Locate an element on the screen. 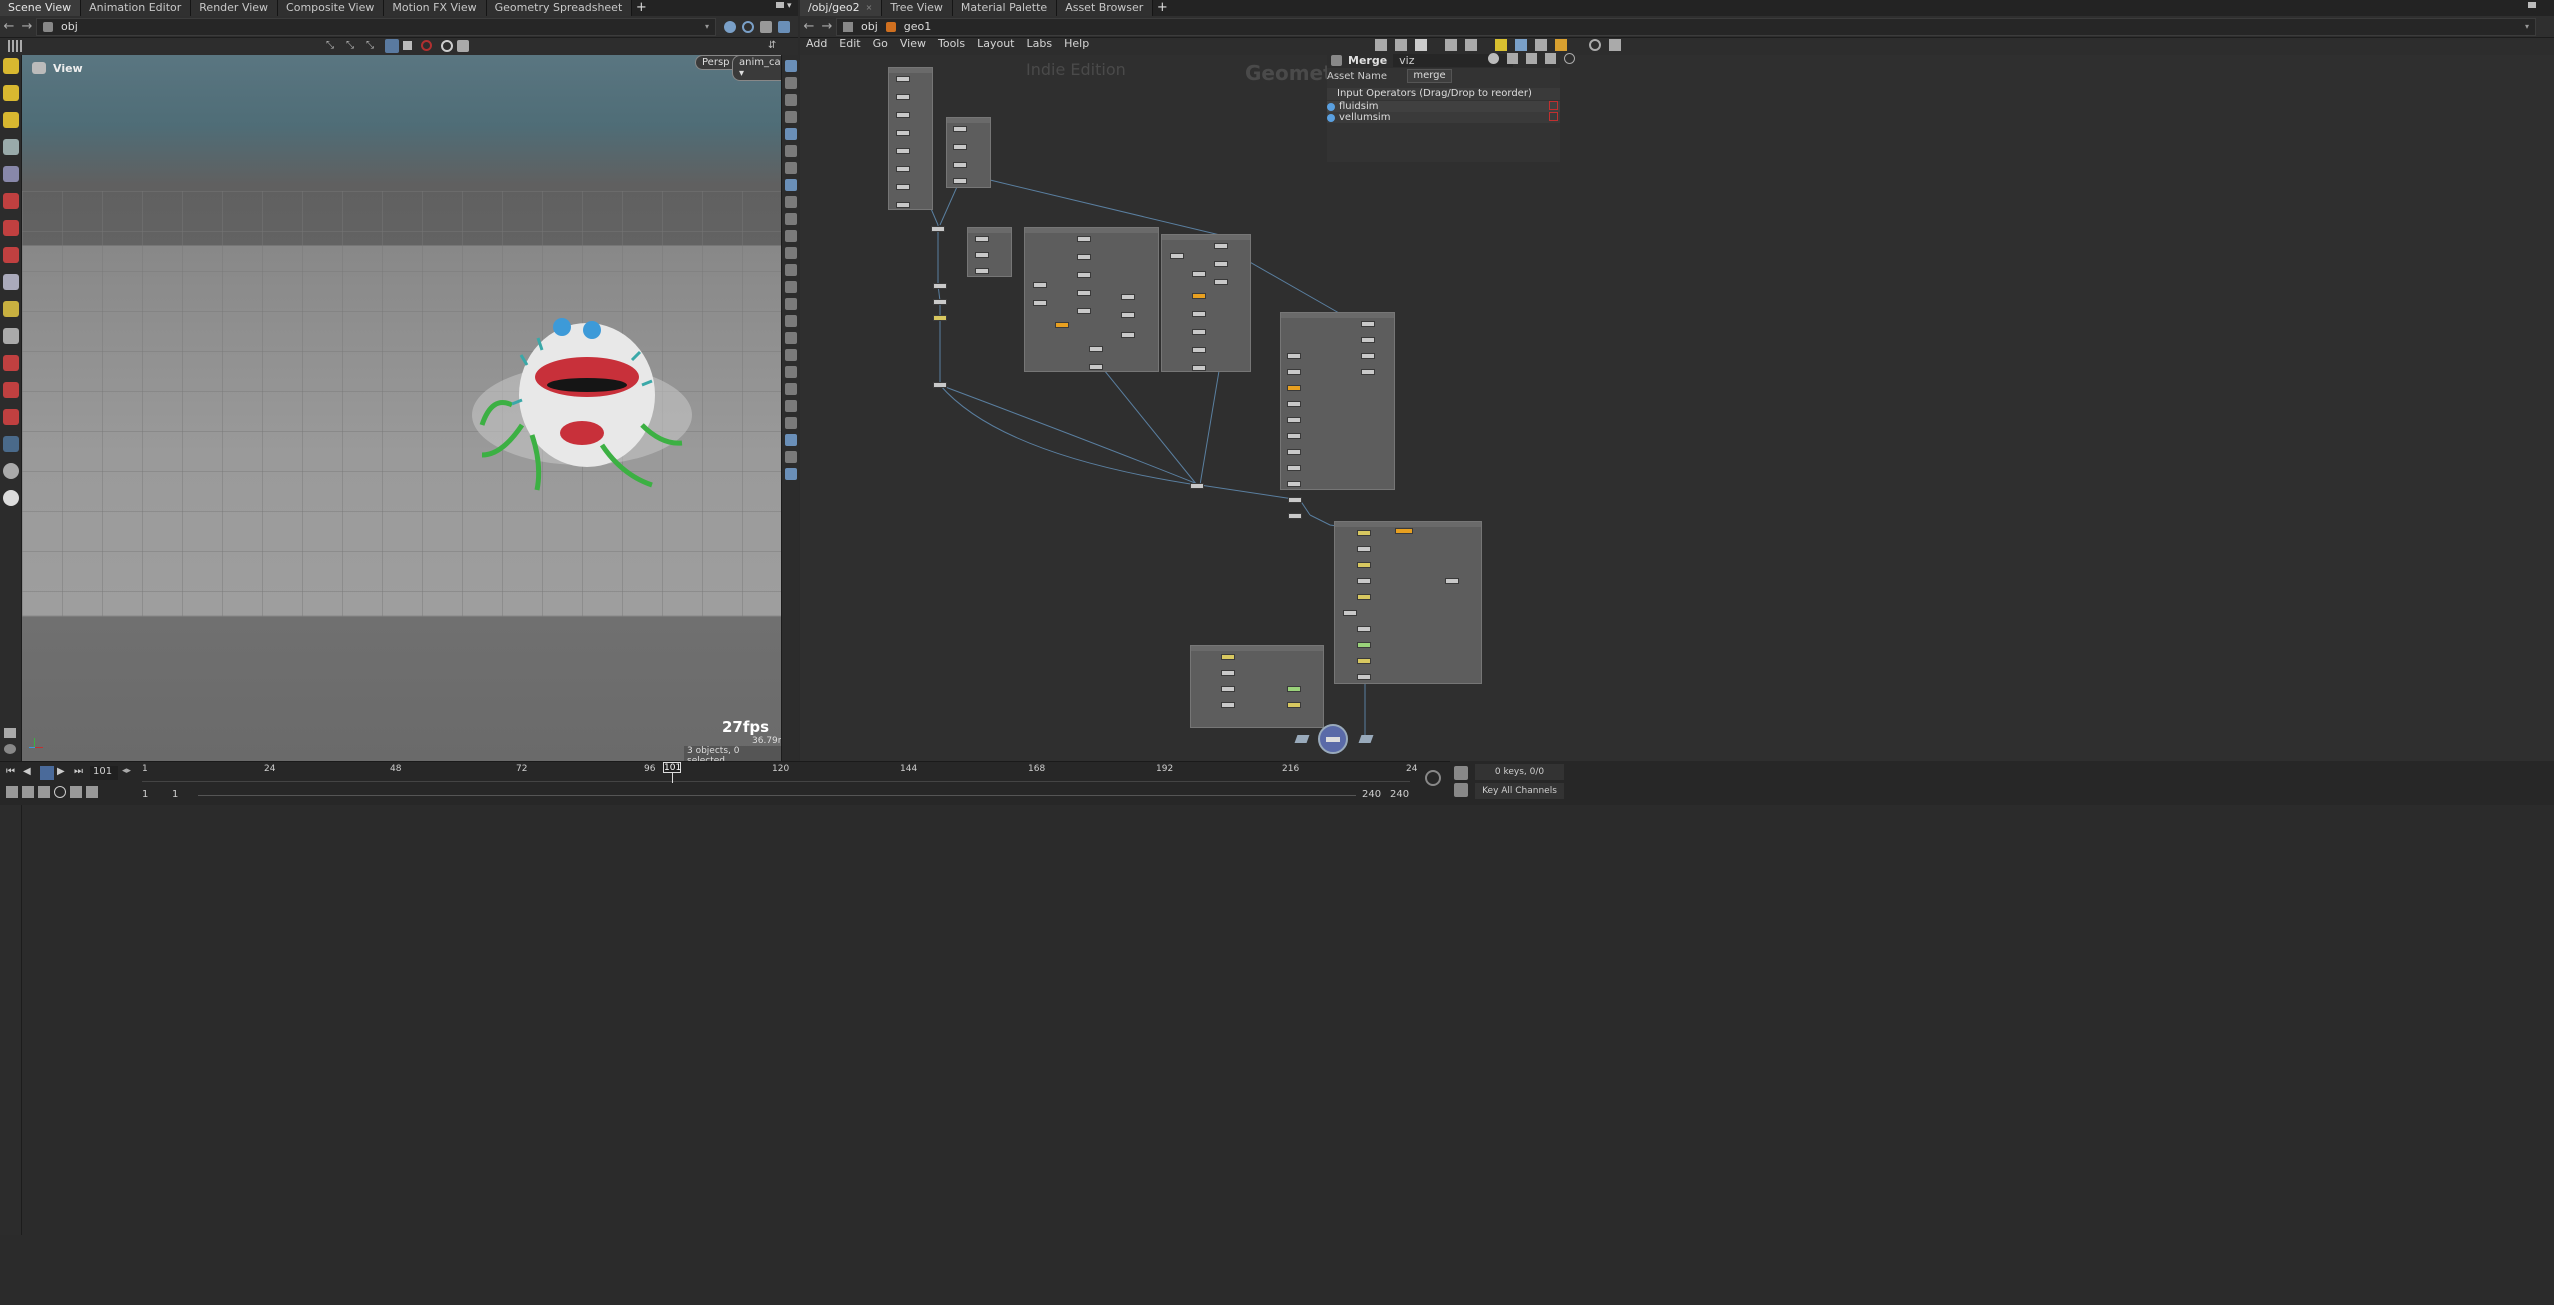 The height and width of the screenshot is (1305, 2554). pin-icon is located at coordinates (1401, 45).